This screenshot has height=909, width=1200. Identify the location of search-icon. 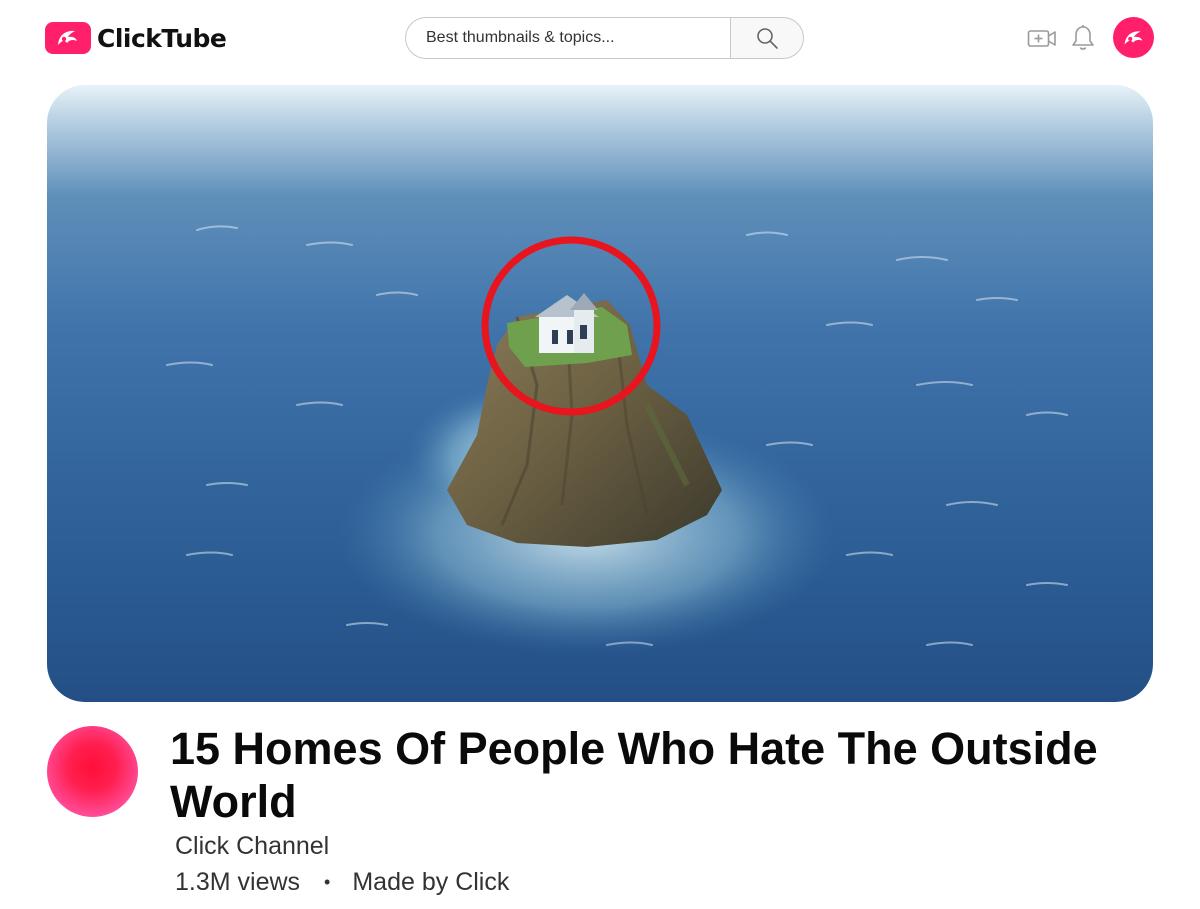
(767, 38).